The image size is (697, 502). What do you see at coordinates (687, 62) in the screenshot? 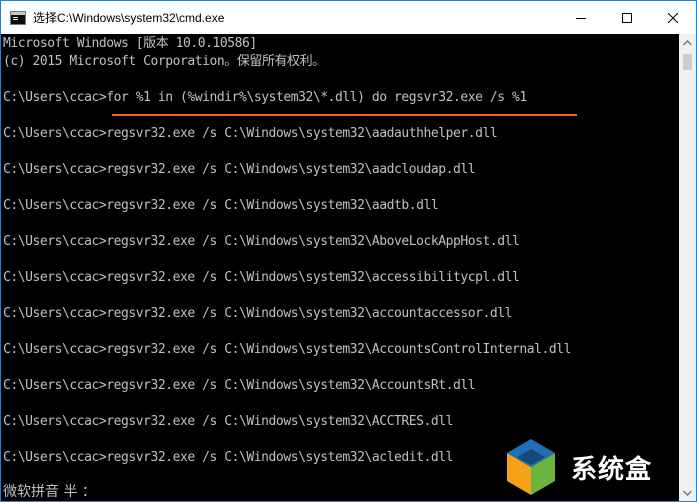
I see `scrollbar-thumb` at bounding box center [687, 62].